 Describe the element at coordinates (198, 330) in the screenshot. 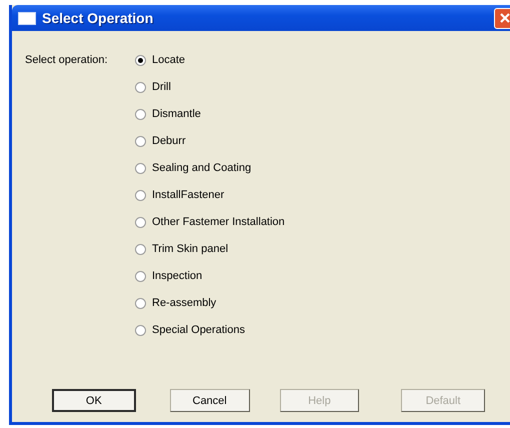

I see `option-label: Special Operations` at that location.